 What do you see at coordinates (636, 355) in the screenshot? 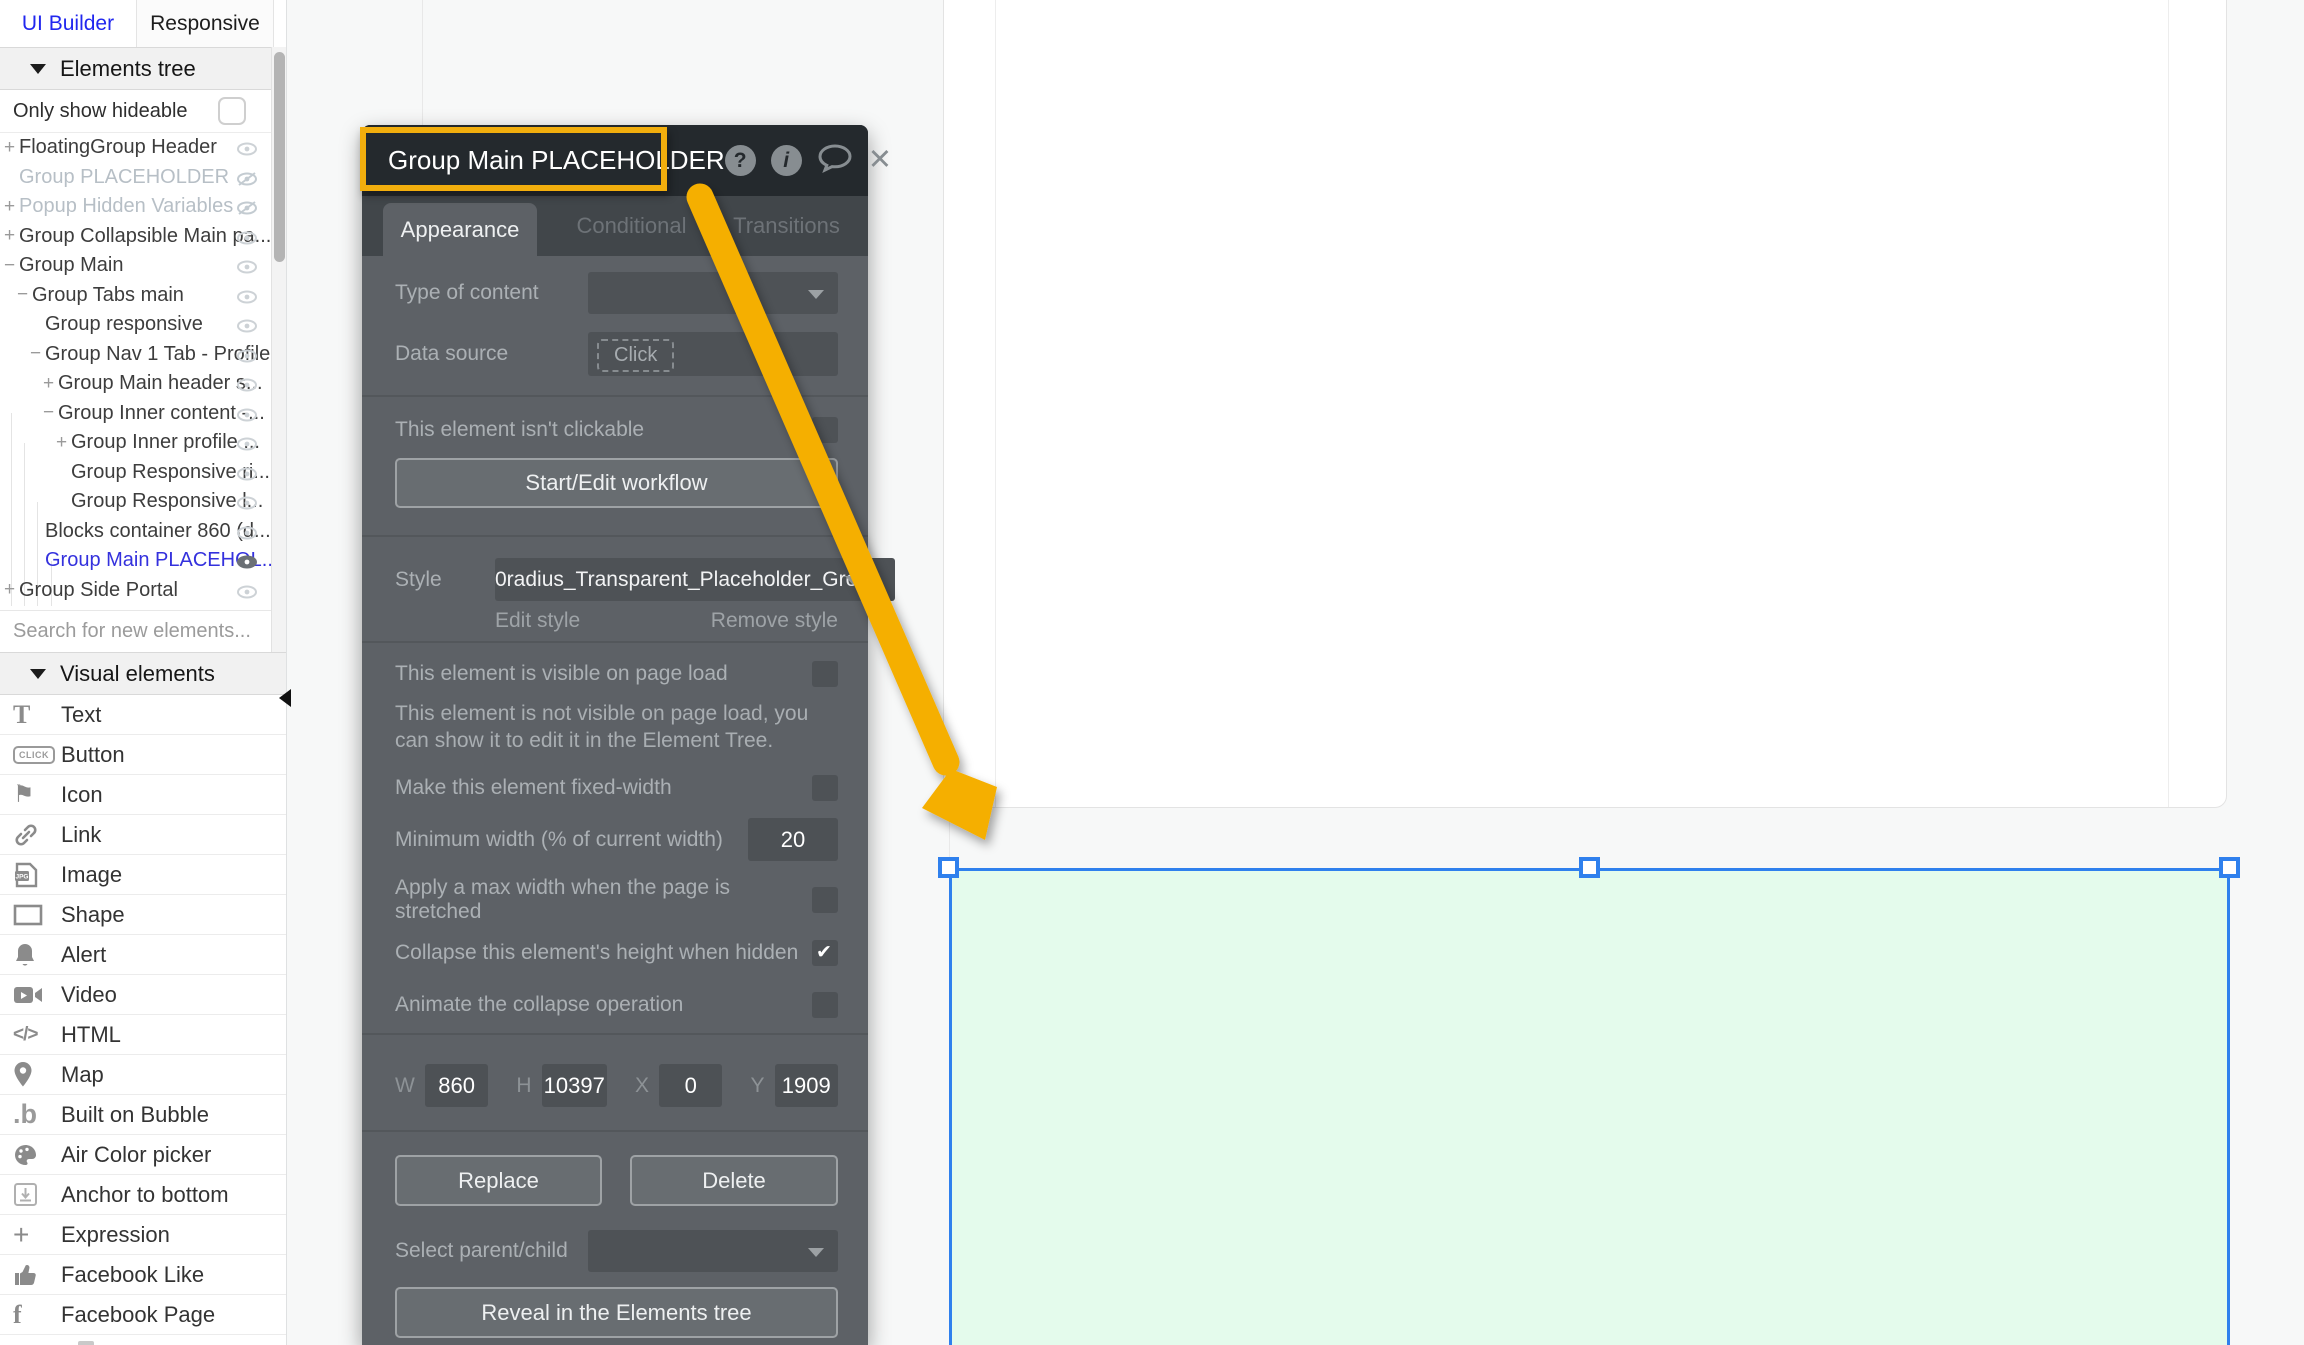
I see `data-source-click-chip: Click` at bounding box center [636, 355].